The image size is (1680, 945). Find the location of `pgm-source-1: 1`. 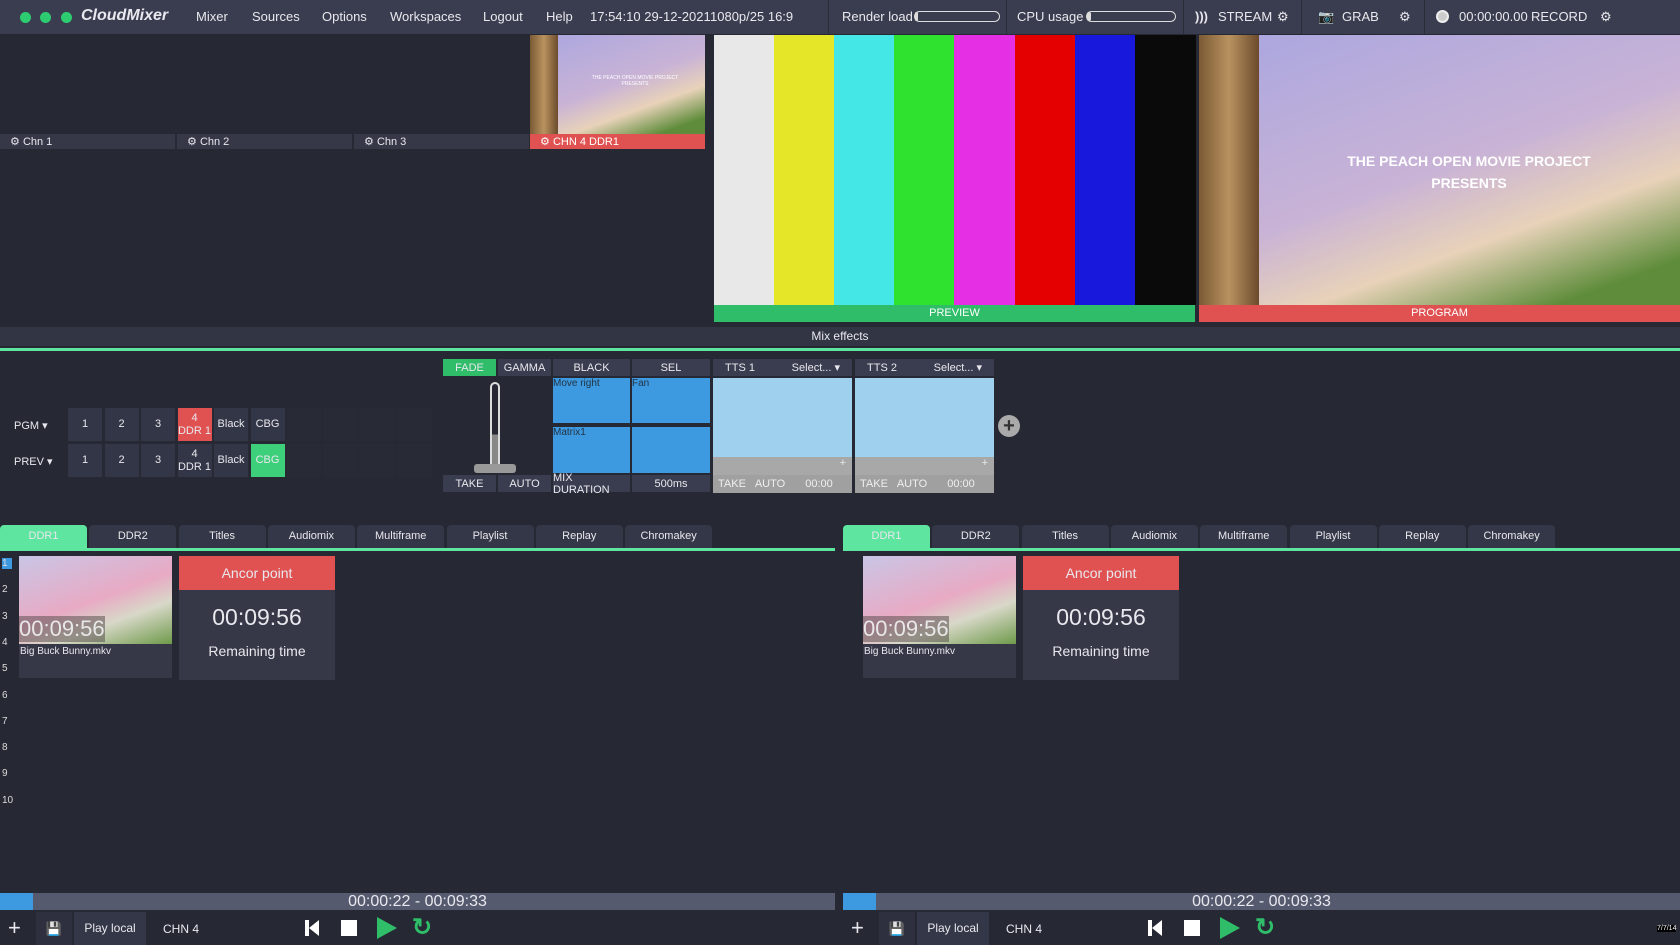

pgm-source-1: 1 is located at coordinates (85, 424).